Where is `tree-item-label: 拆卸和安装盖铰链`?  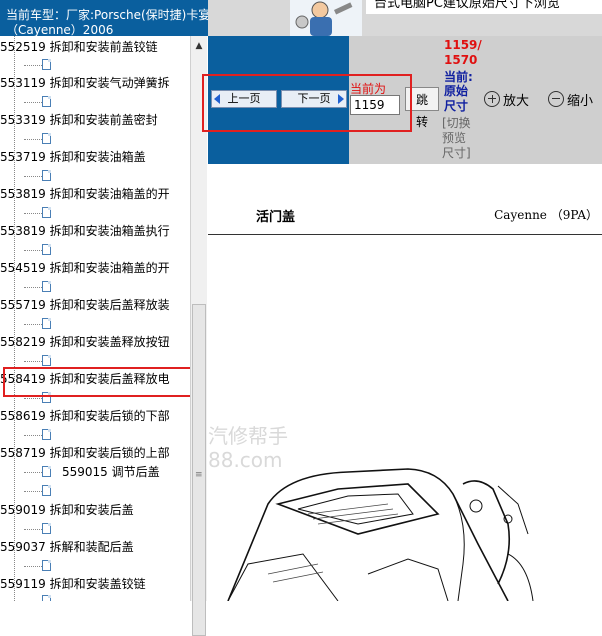 tree-item-label: 拆卸和安装盖铰链 is located at coordinates (97, 584).